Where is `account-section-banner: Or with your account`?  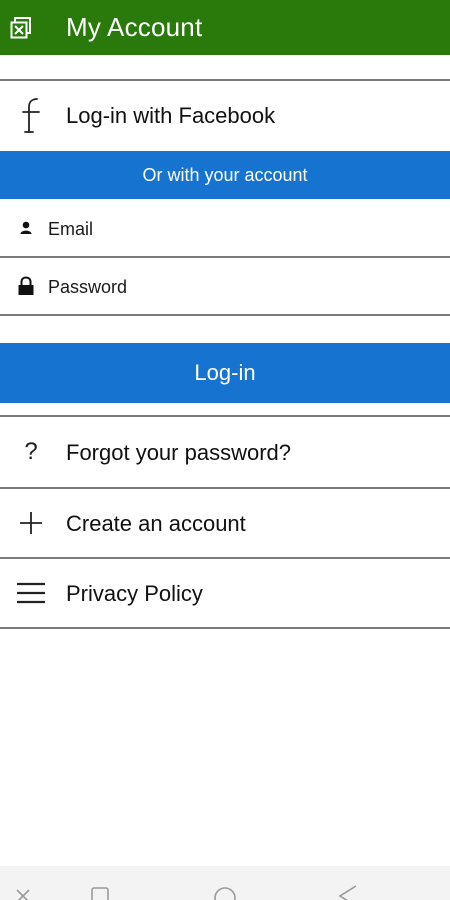
account-section-banner: Or with your account is located at coordinates (225, 175).